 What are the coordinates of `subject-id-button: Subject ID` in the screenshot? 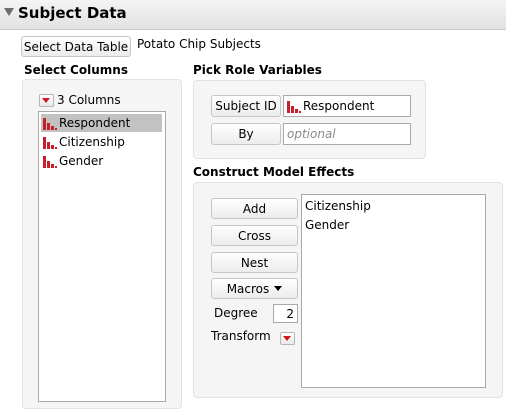 It's located at (246, 106).